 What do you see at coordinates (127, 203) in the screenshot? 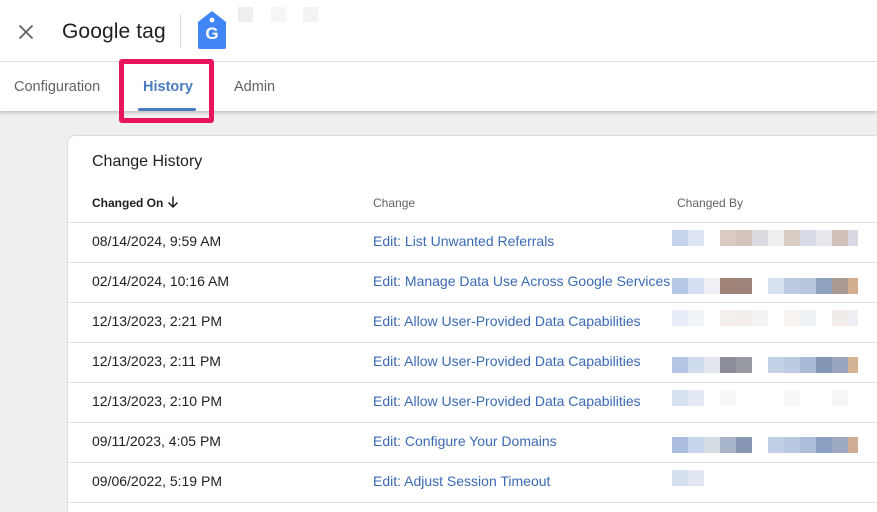
I see `column-header-changed-on: Changed On` at bounding box center [127, 203].